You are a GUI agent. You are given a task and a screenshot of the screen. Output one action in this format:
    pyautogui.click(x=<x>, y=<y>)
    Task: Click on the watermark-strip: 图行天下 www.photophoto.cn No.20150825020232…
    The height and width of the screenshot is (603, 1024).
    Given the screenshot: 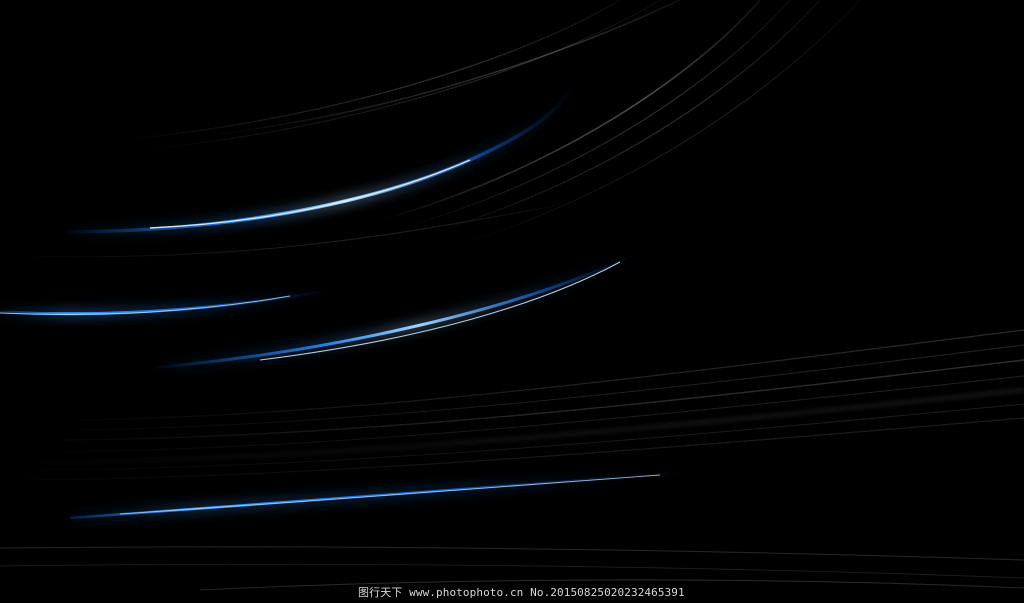 What is the action you would take?
    pyautogui.click(x=512, y=593)
    